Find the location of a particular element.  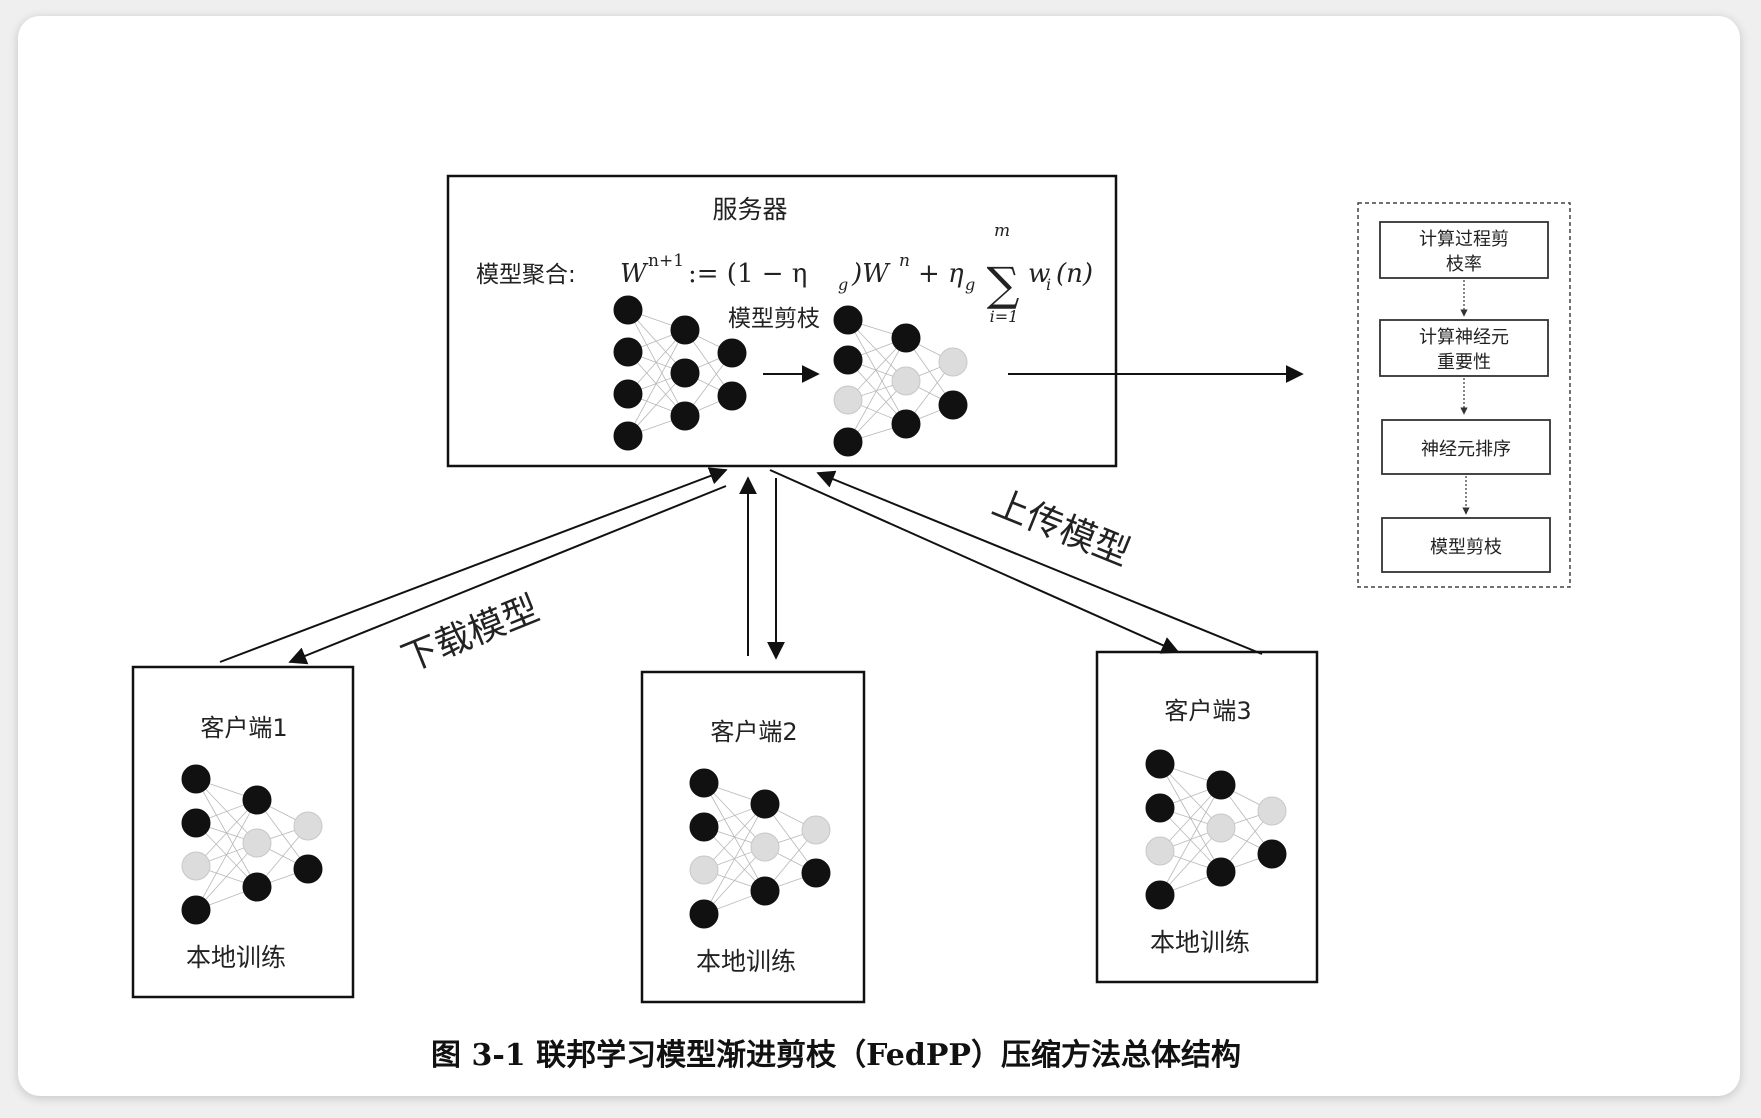

formula-sum-top: m is located at coordinates (1002, 231).